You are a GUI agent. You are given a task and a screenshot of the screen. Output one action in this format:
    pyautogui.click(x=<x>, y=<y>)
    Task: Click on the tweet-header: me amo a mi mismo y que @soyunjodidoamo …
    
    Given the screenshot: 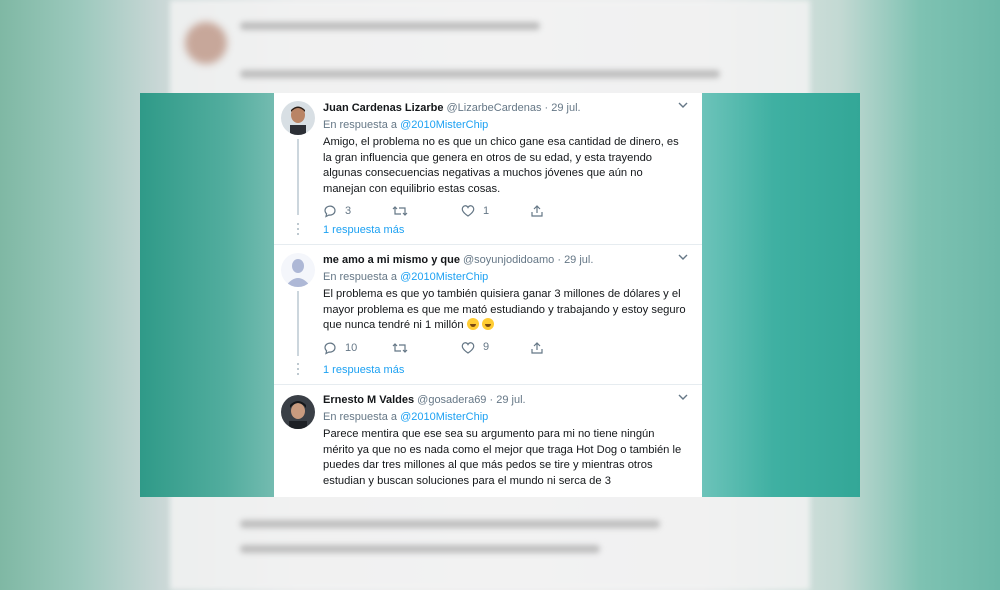 What is the action you would take?
    pyautogui.click(x=505, y=260)
    